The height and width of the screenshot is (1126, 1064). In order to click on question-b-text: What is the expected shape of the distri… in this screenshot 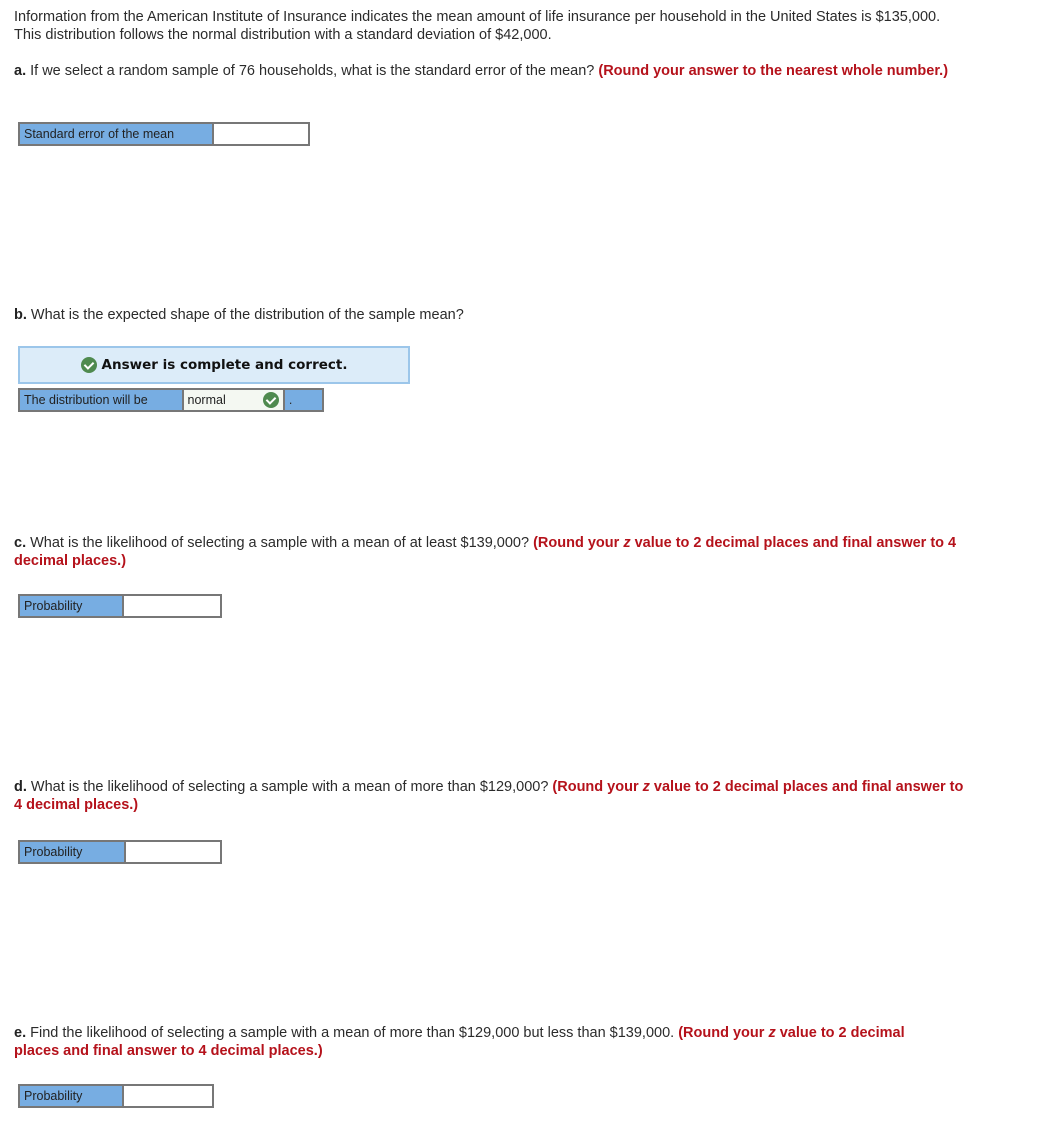, I will do `click(245, 315)`.